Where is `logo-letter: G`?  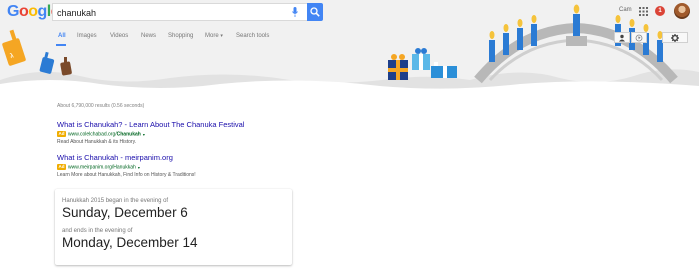
logo-letter: G is located at coordinates (13, 11).